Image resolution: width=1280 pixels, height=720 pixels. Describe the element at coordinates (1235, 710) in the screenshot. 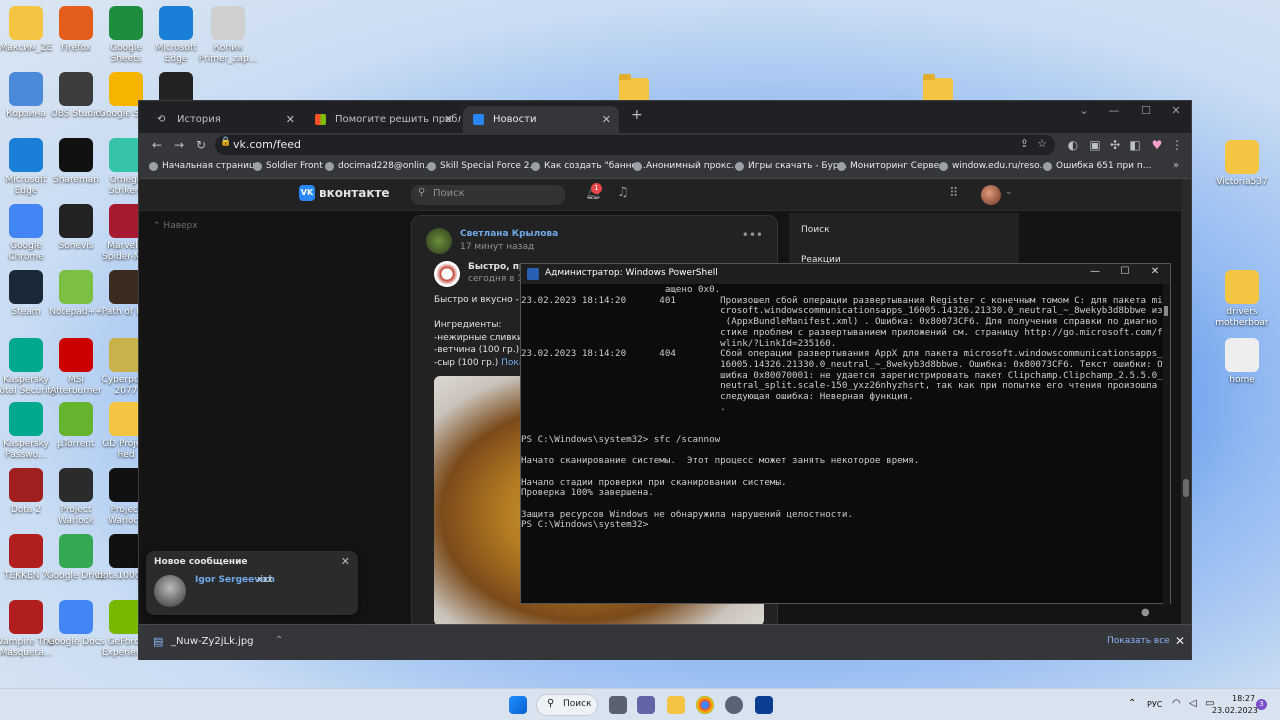

I see `clock-date: 23.02.2023` at that location.